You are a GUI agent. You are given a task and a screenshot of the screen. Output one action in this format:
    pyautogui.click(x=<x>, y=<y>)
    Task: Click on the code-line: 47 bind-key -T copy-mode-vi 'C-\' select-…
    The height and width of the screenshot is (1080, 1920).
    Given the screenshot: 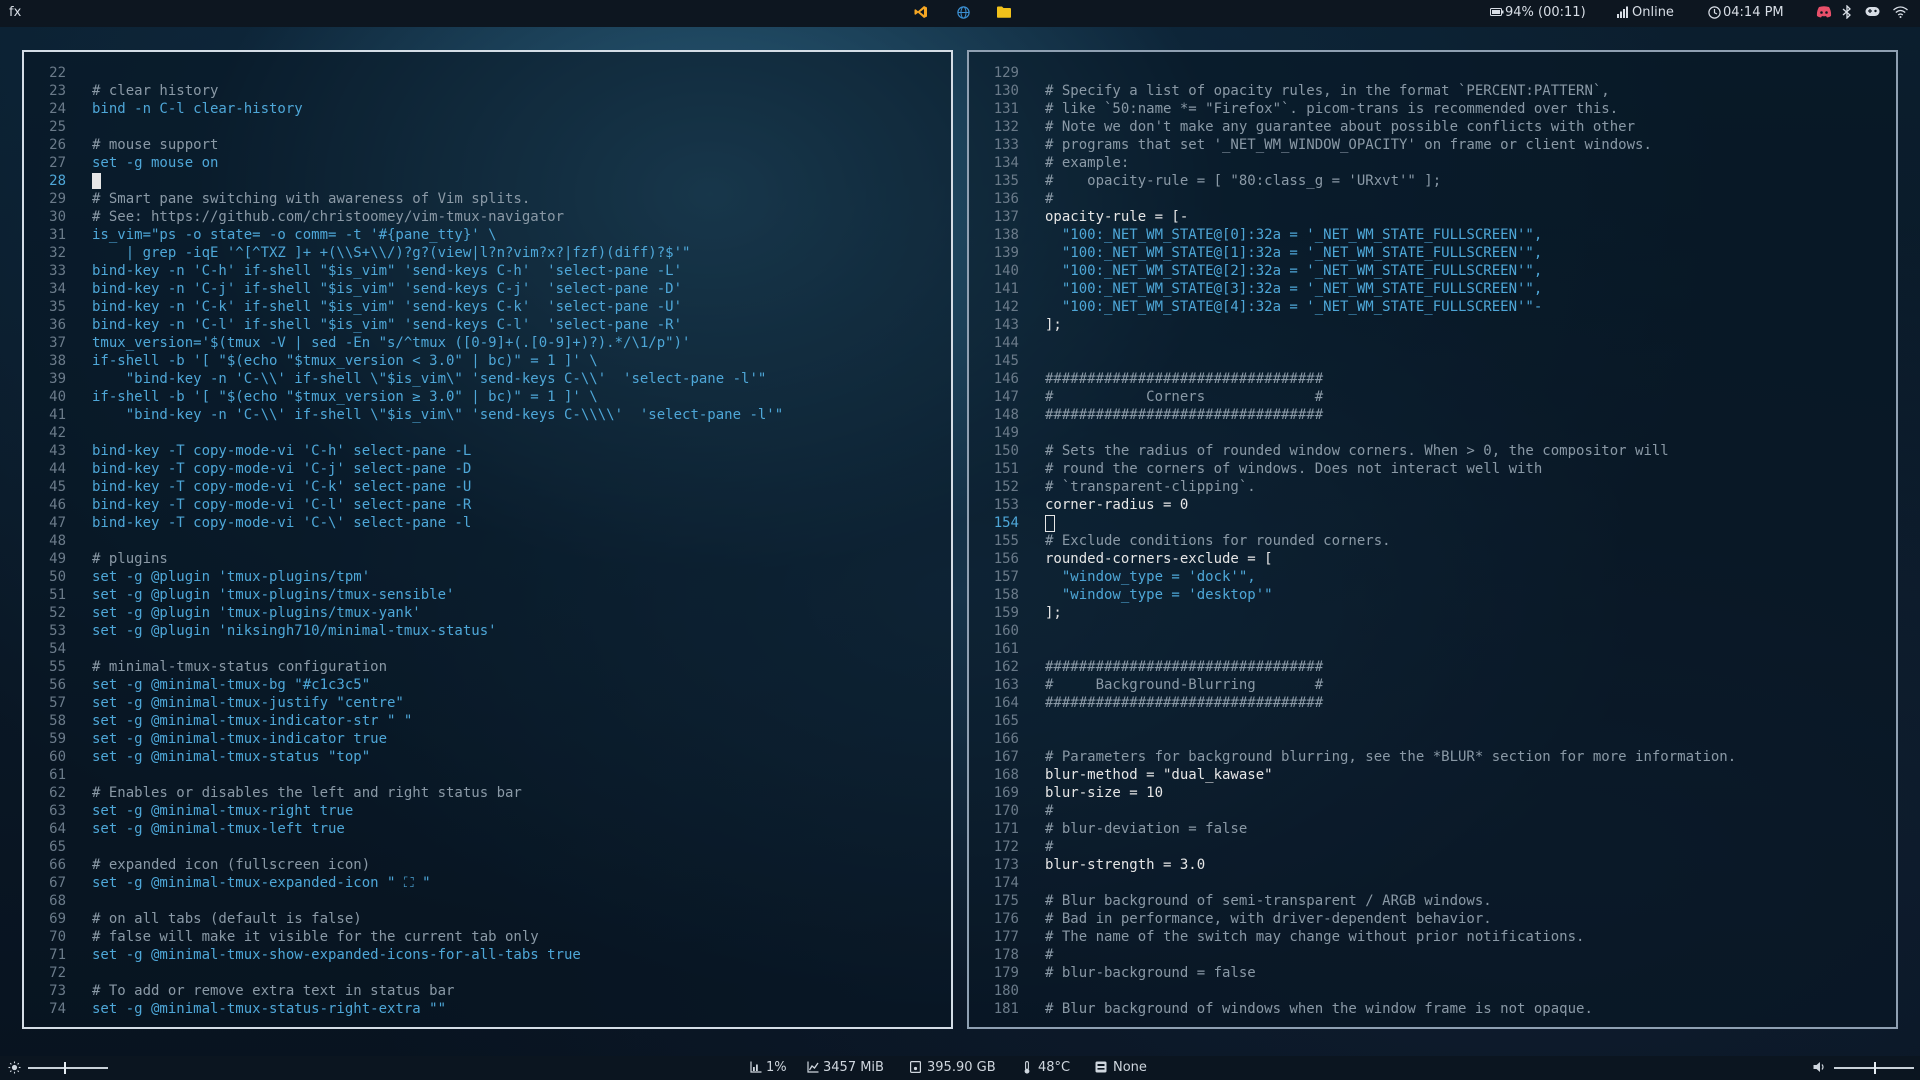 What is the action you would take?
    pyautogui.click(x=487, y=523)
    